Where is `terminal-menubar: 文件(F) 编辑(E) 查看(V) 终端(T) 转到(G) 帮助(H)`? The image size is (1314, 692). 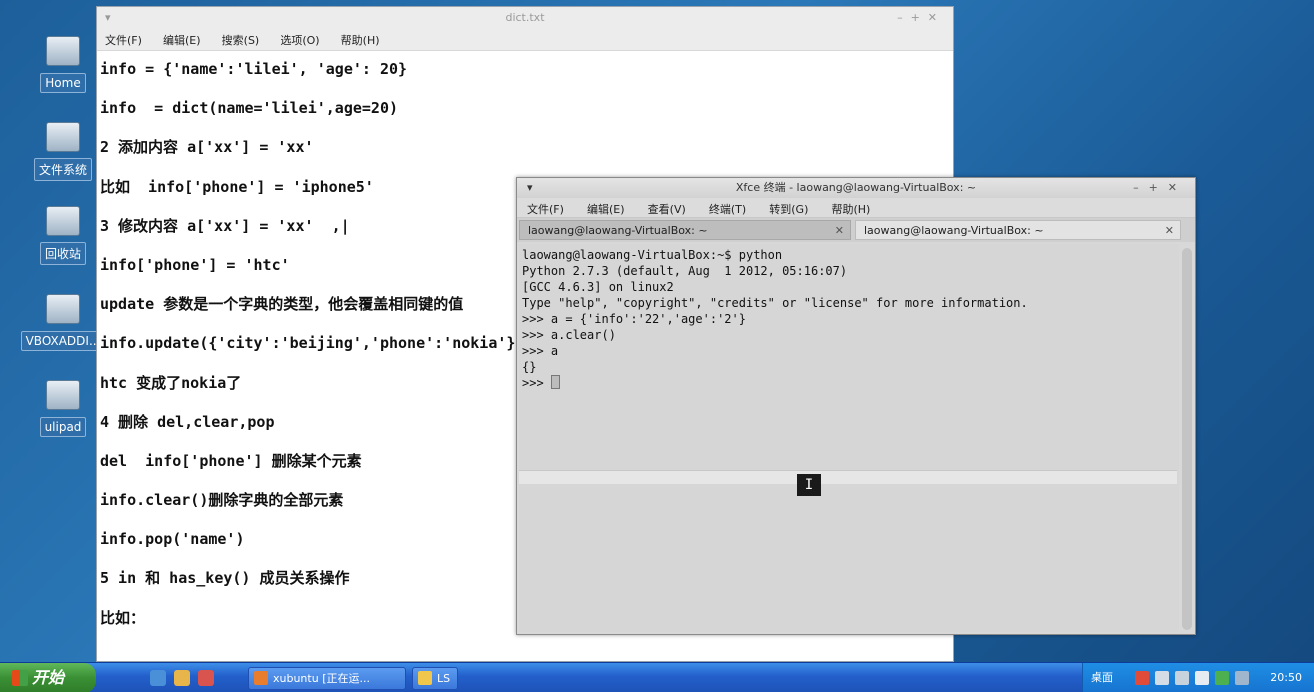
terminal-menubar: 文件(F) 编辑(E) 查看(V) 终端(T) 转到(G) 帮助(H) is located at coordinates (856, 208).